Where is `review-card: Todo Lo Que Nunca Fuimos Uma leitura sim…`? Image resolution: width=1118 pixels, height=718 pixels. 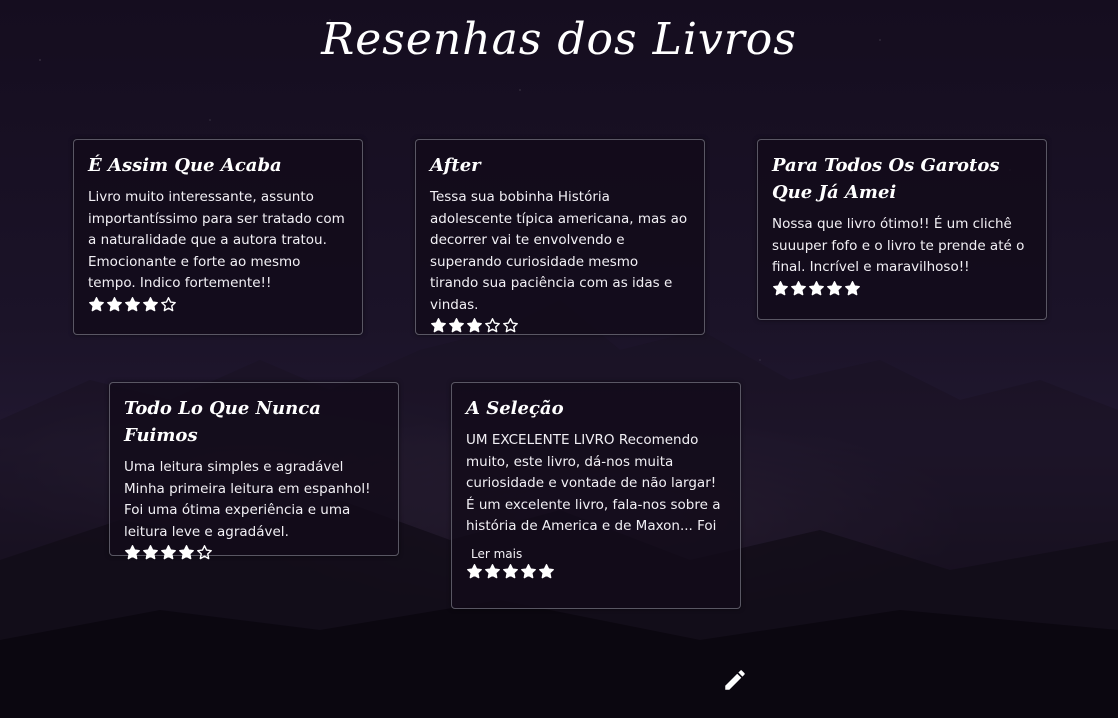 review-card: Todo Lo Que Nunca Fuimos Uma leitura sim… is located at coordinates (254, 471).